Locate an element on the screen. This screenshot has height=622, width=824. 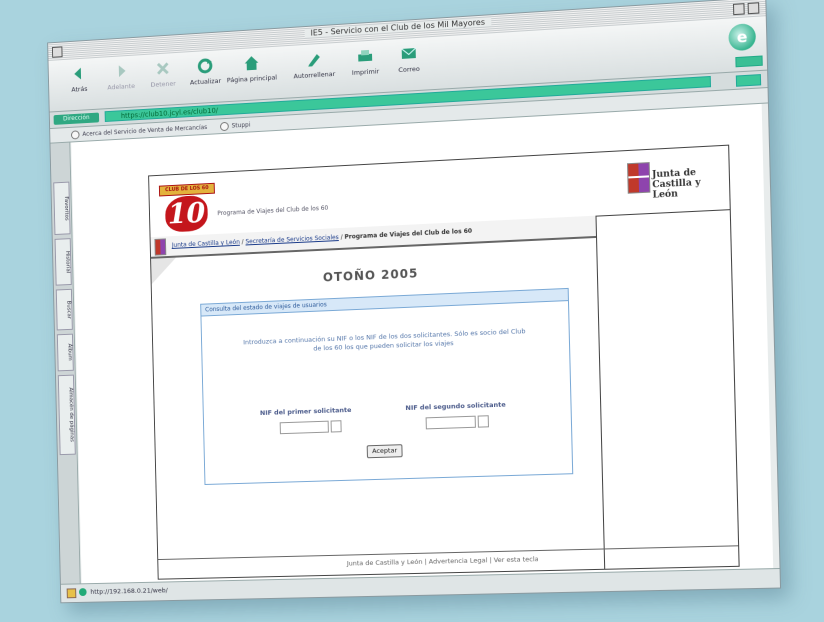
favorite-link-2: Stuppi is located at coordinates (235, 126).